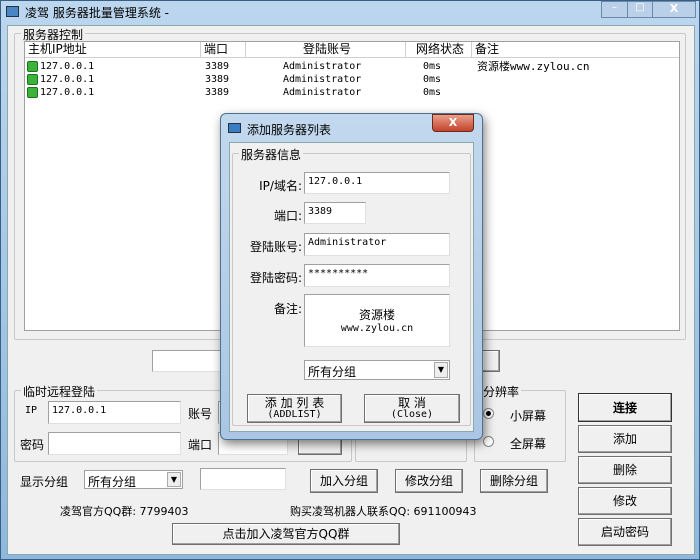 The width and height of the screenshot is (700, 560). Describe the element at coordinates (271, 154) in the screenshot. I see `server-info-legend: 服务器信息` at that location.